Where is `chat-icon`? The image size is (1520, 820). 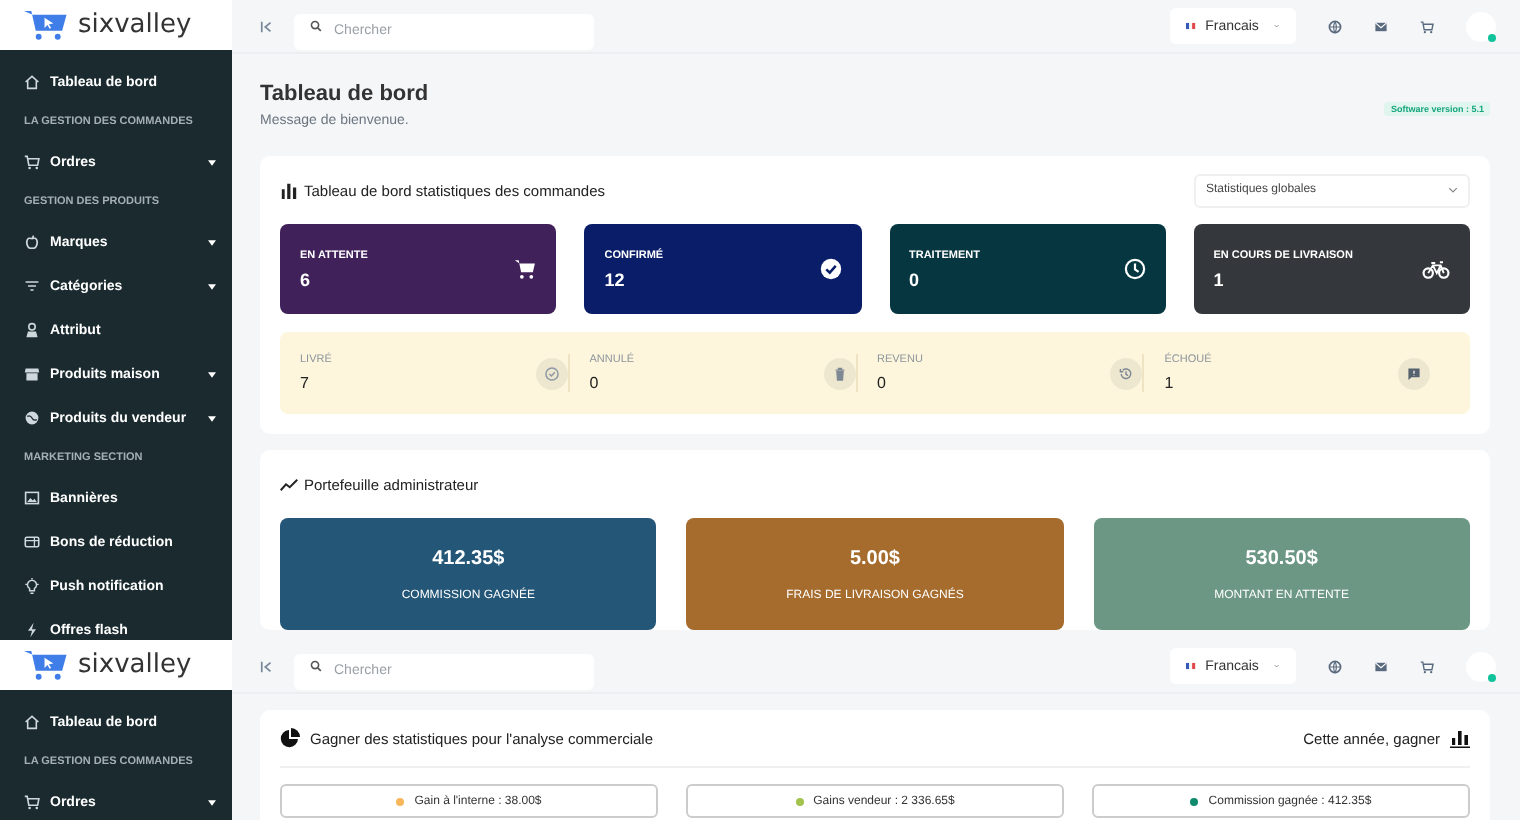 chat-icon is located at coordinates (1414, 373).